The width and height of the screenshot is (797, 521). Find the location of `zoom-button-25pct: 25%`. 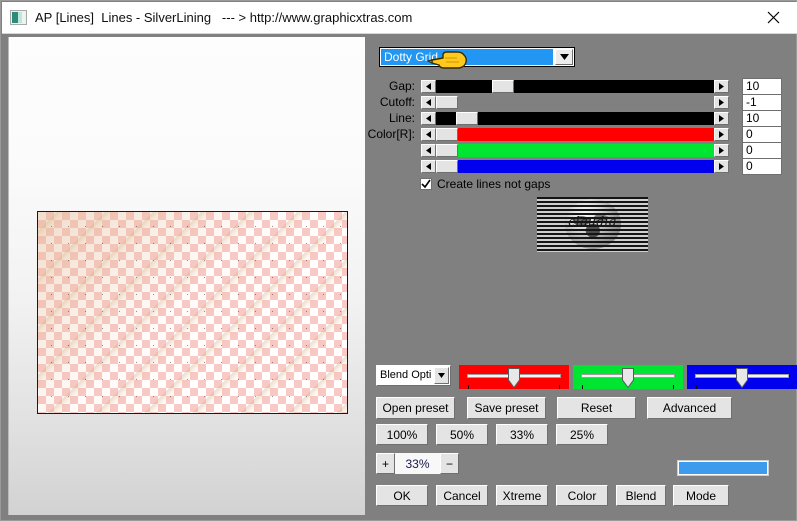

zoom-button-25pct: 25% is located at coordinates (582, 434).